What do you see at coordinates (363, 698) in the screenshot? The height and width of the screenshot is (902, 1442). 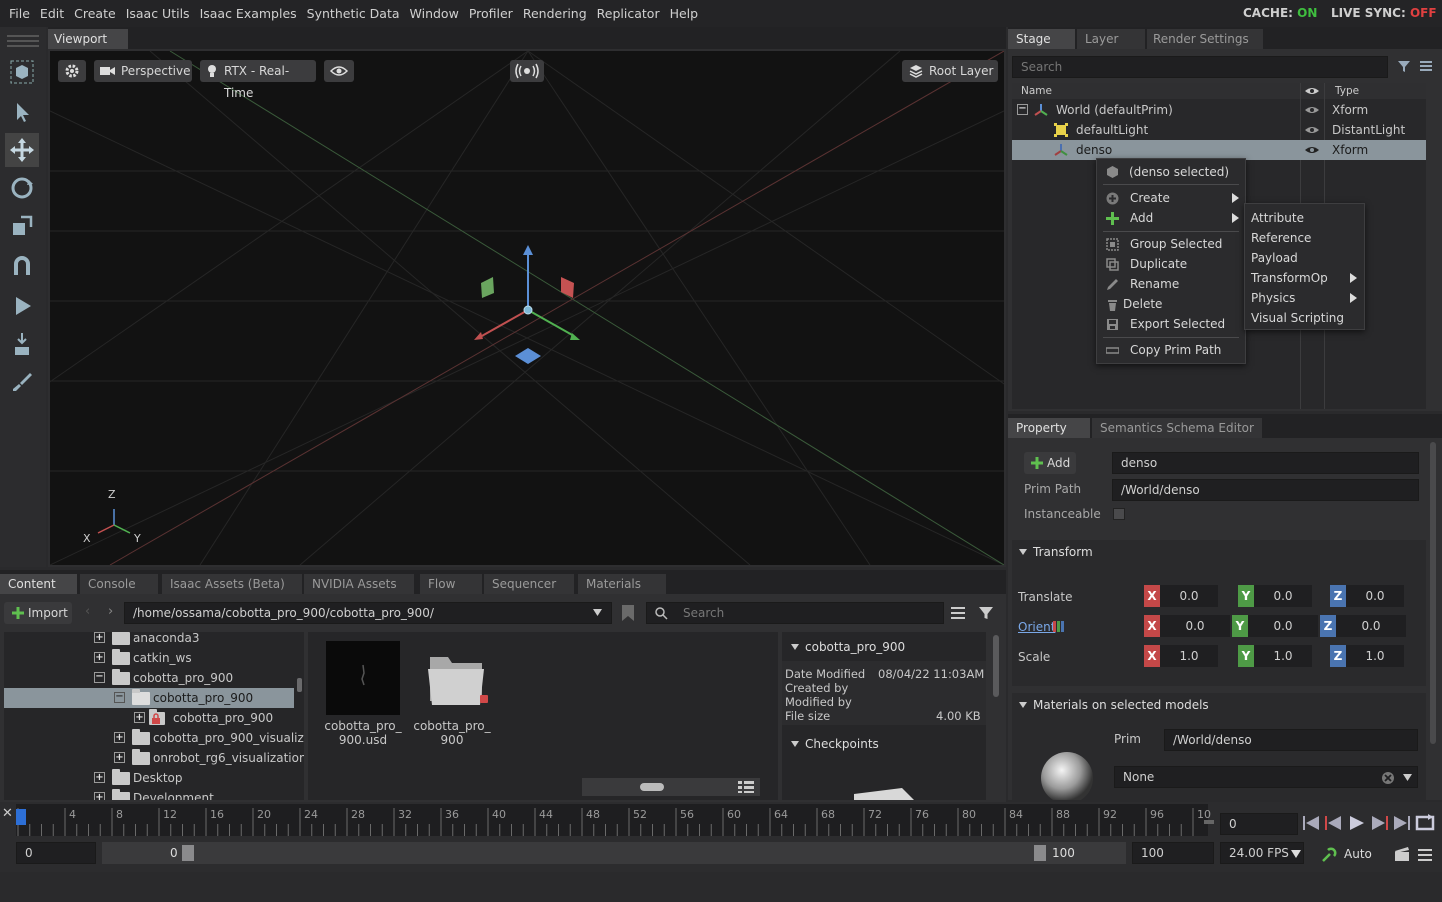 I see `file-item-usd: cobotta_pro_ 900.usd` at bounding box center [363, 698].